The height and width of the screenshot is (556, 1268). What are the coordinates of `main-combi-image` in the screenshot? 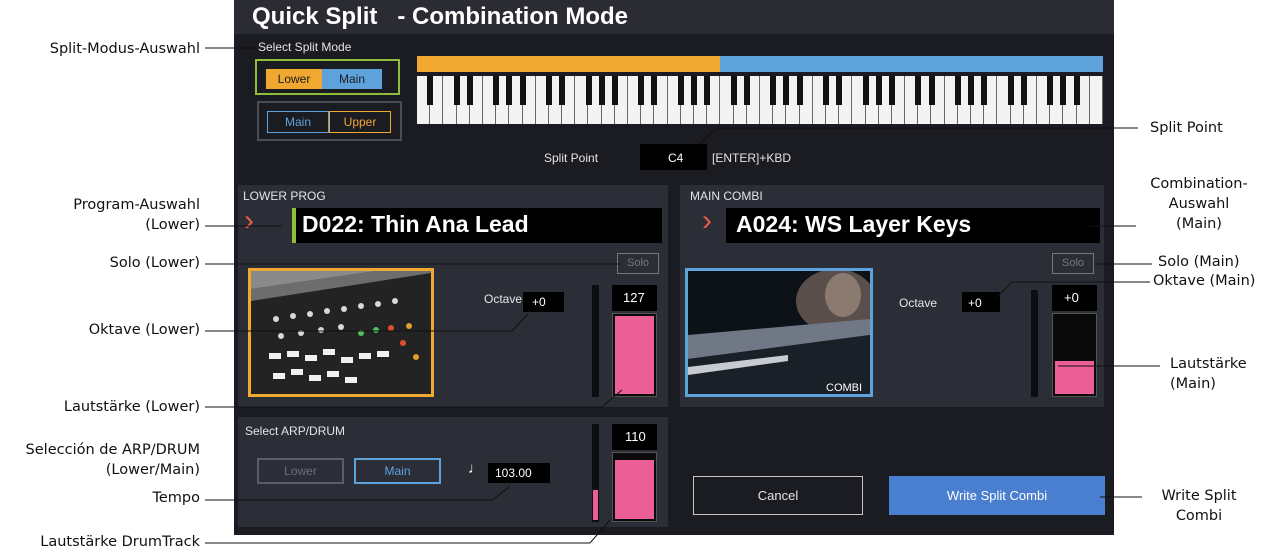 It's located at (779, 332).